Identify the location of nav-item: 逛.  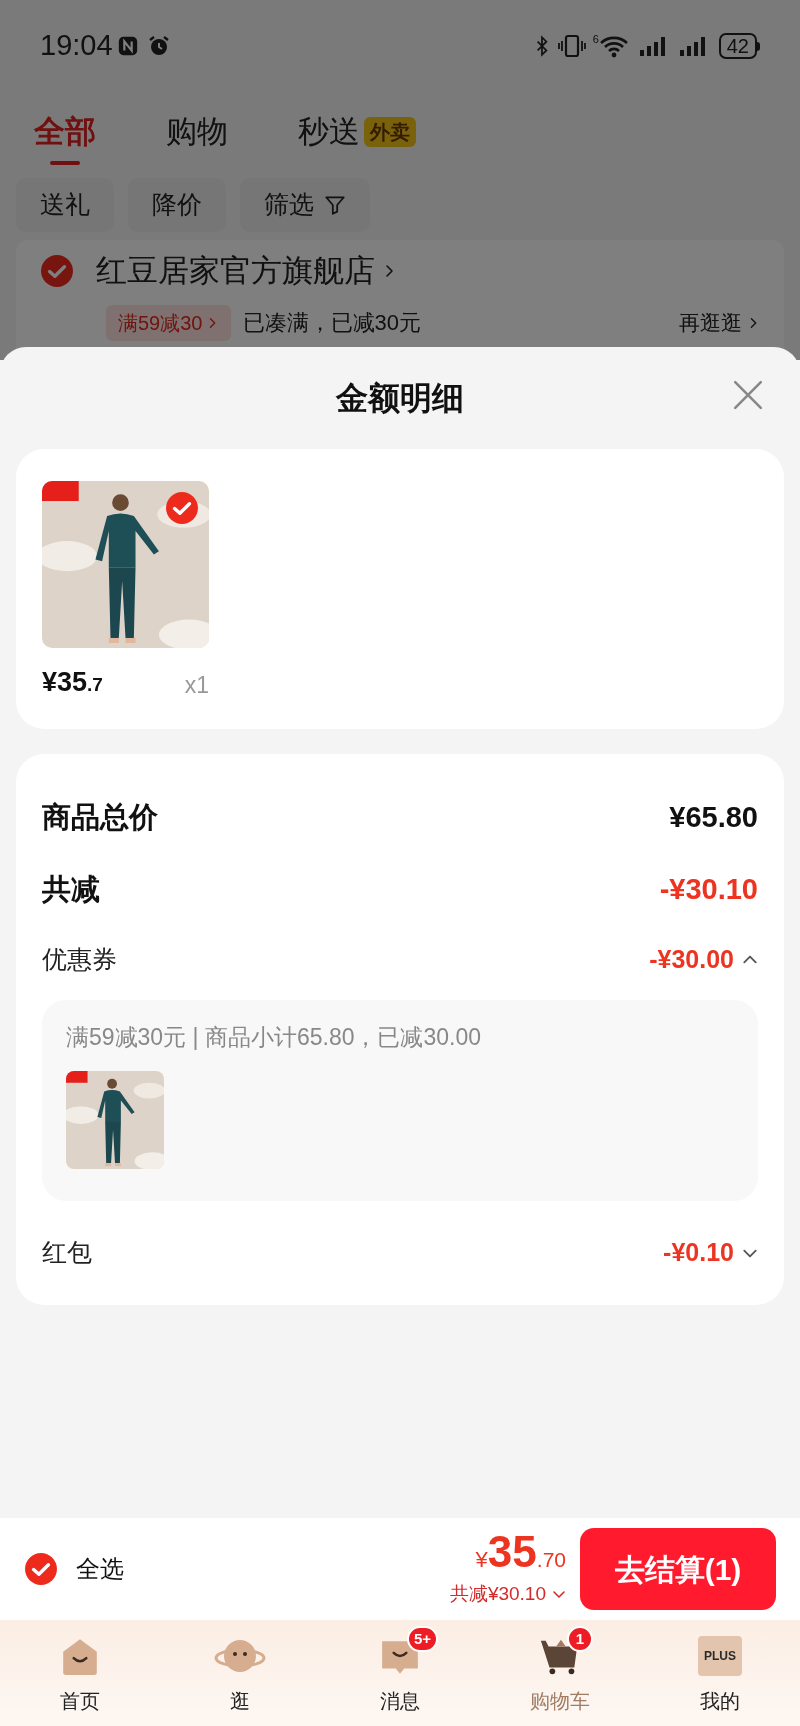
(240, 1673).